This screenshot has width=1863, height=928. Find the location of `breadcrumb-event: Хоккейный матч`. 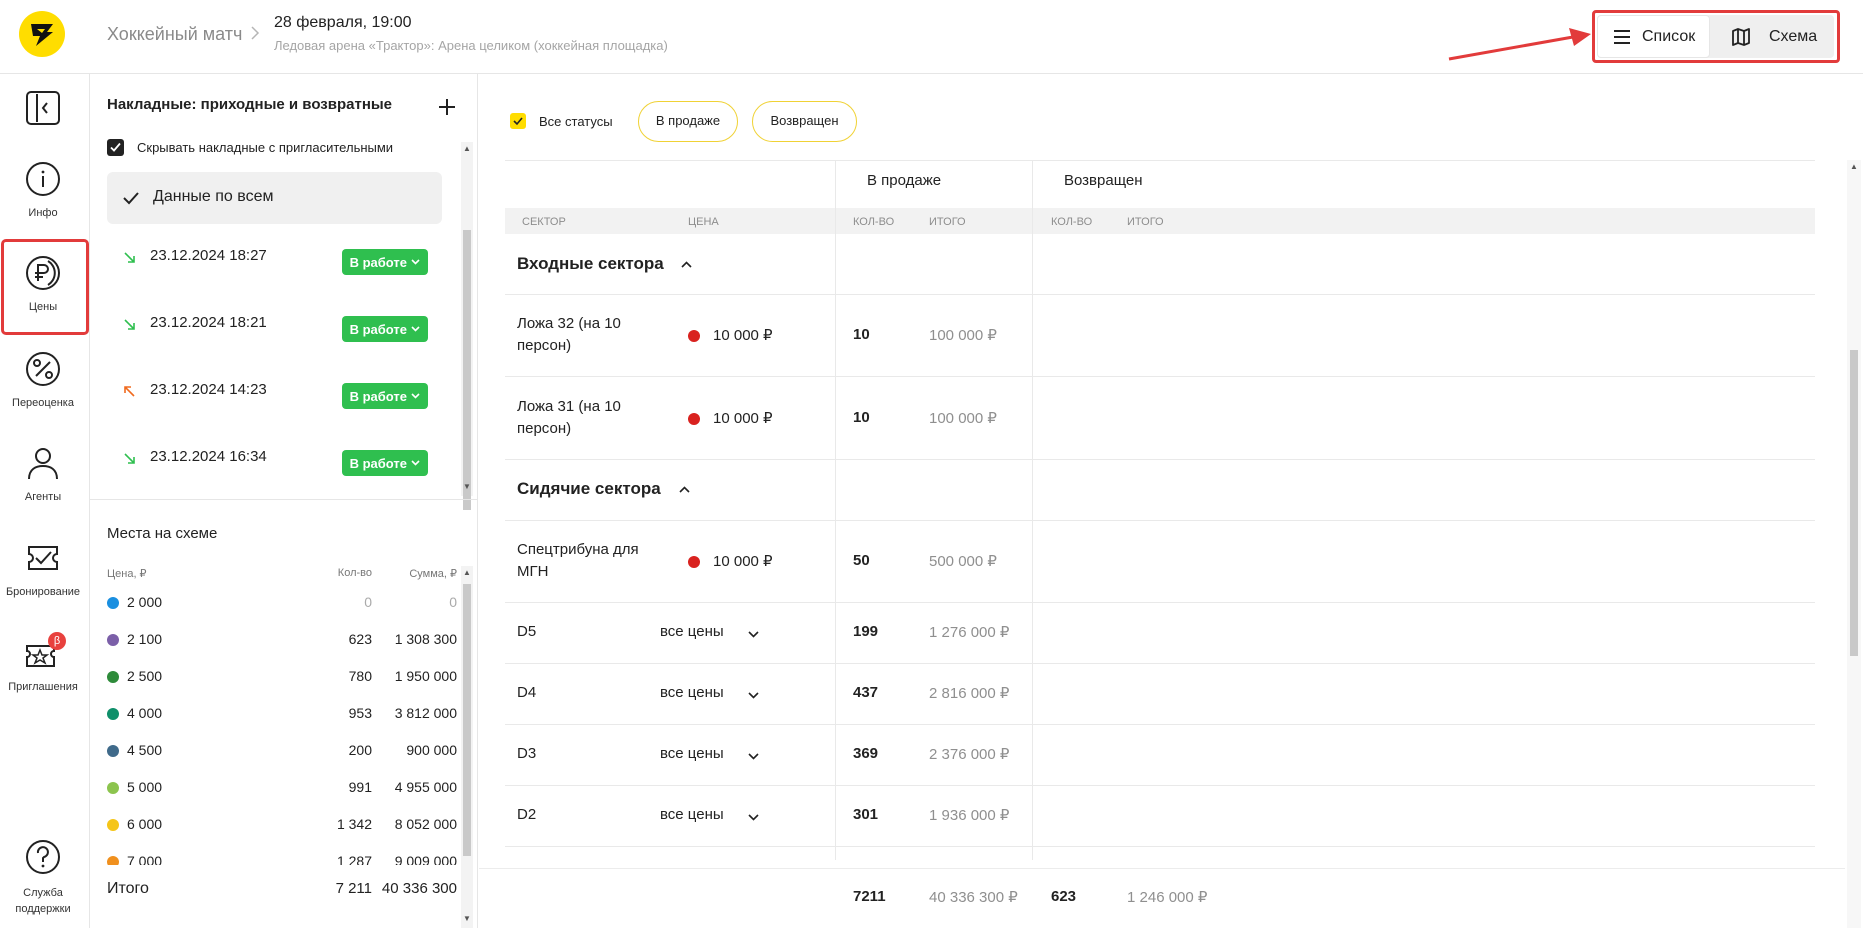

breadcrumb-event: Хоккейный матч is located at coordinates (174, 34).